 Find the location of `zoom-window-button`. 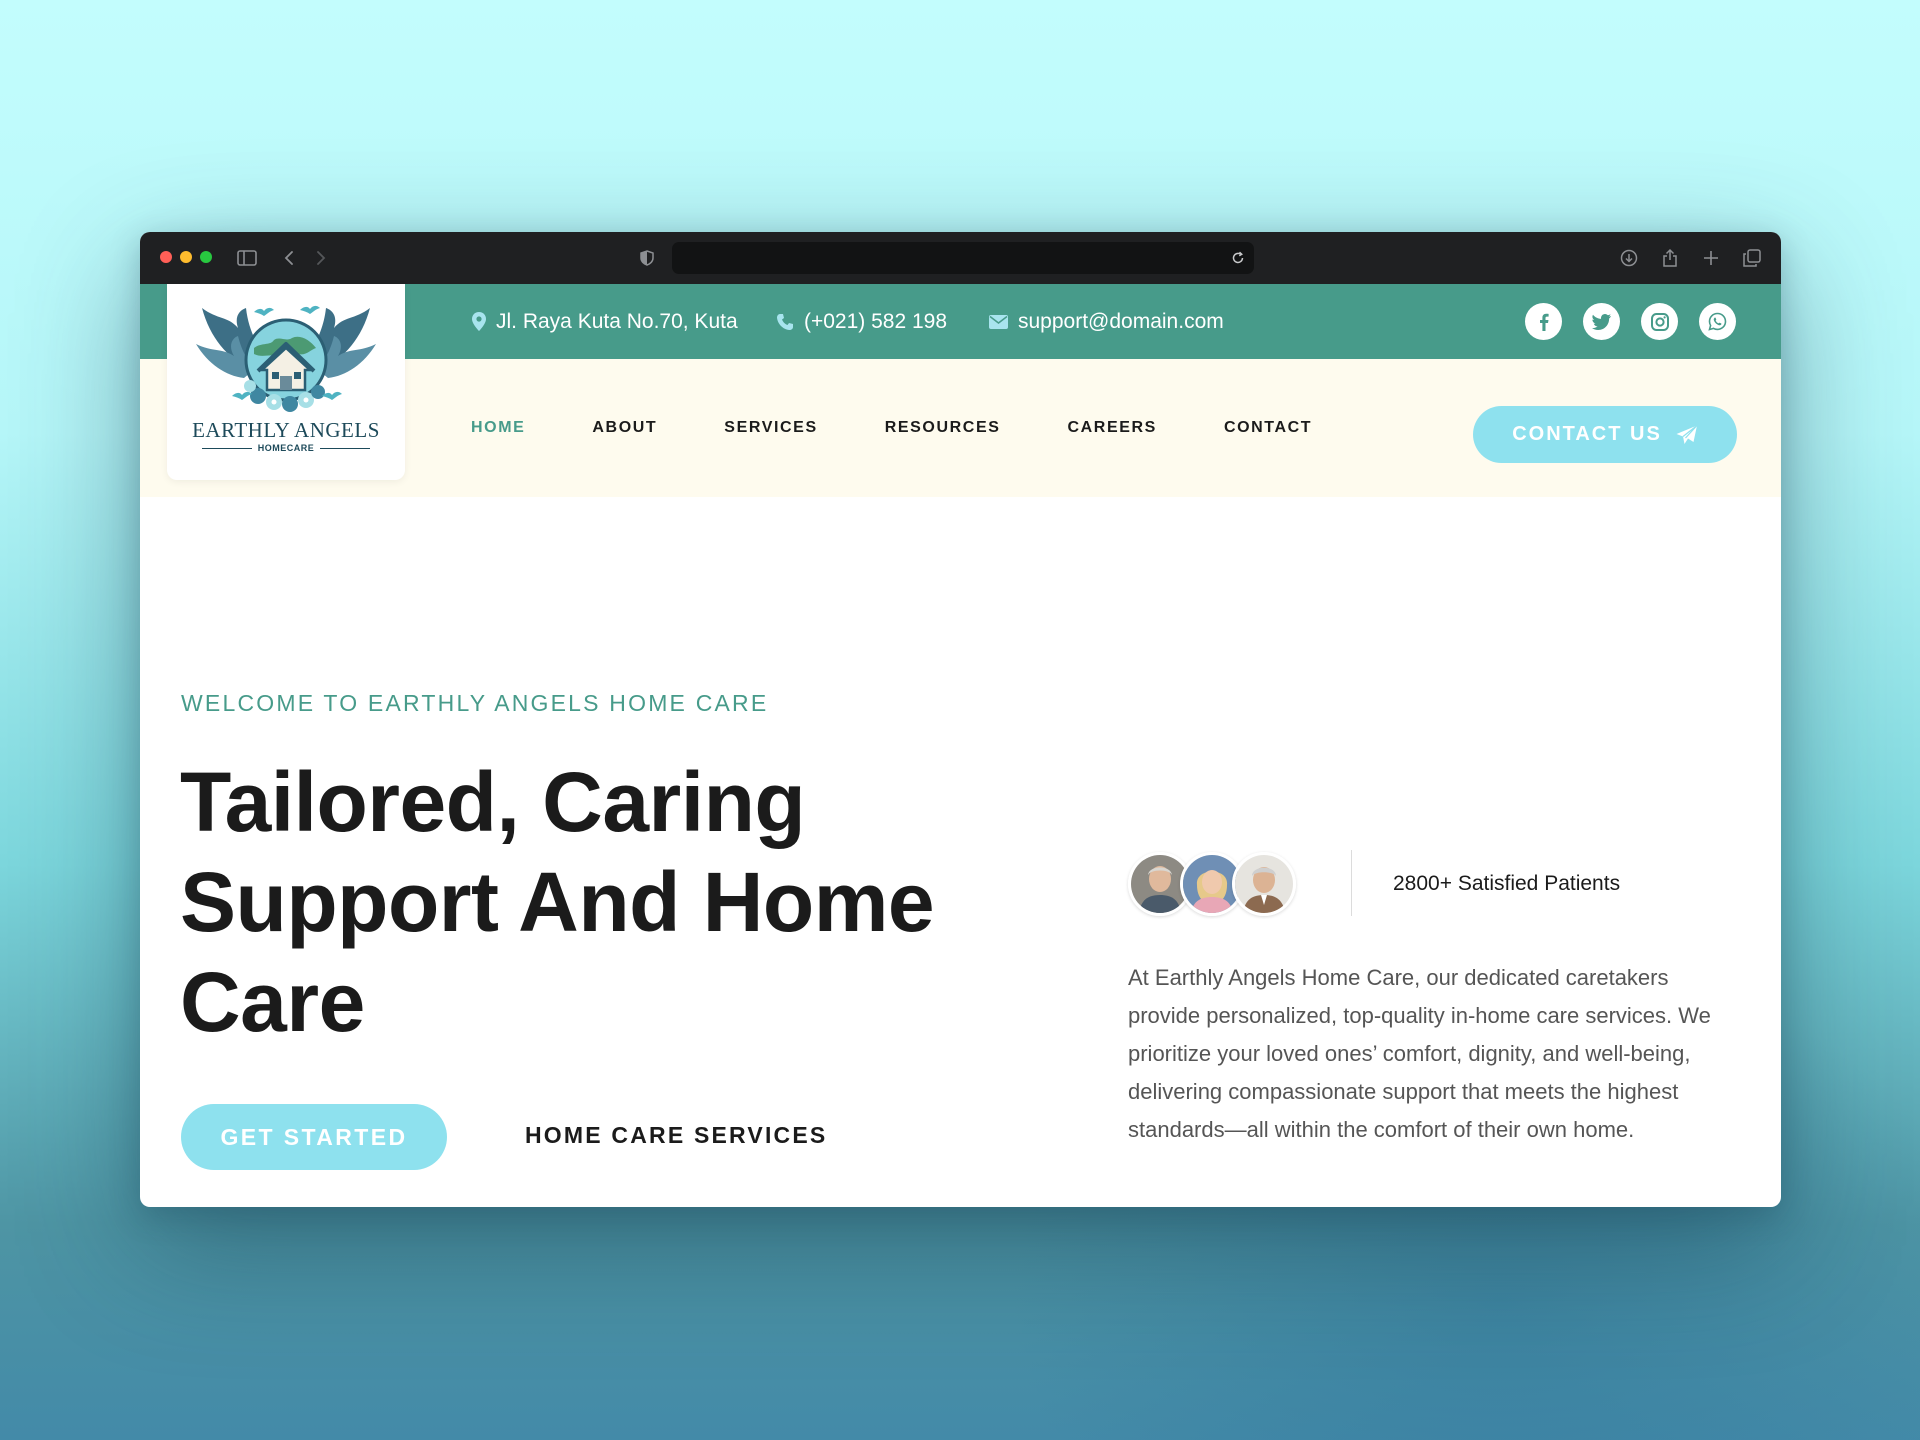

zoom-window-button is located at coordinates (206, 257).